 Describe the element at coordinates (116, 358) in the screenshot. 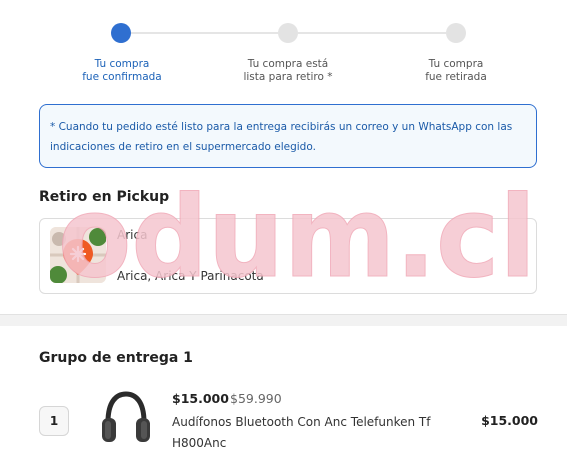

I see `delivery-group-title: Grupo de entrega 1` at that location.